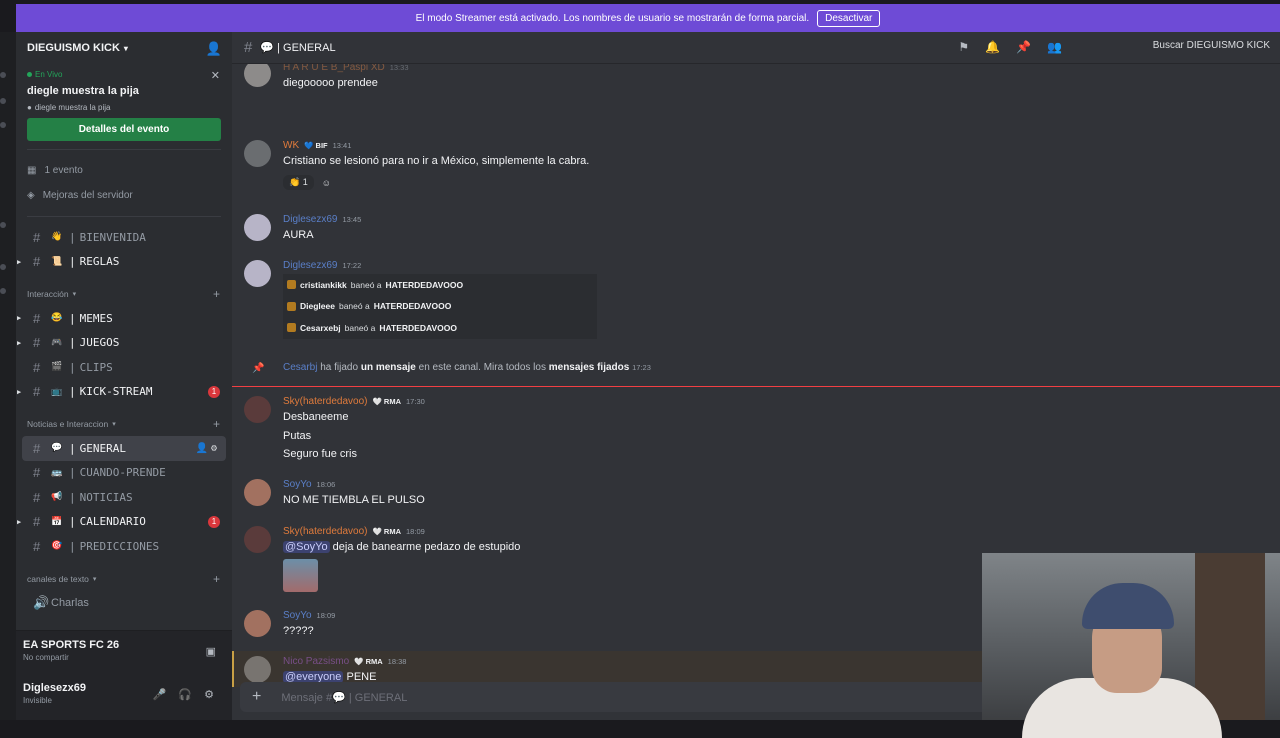 This screenshot has height=738, width=1280. I want to click on deactivate-button: Desactivar, so click(849, 18).